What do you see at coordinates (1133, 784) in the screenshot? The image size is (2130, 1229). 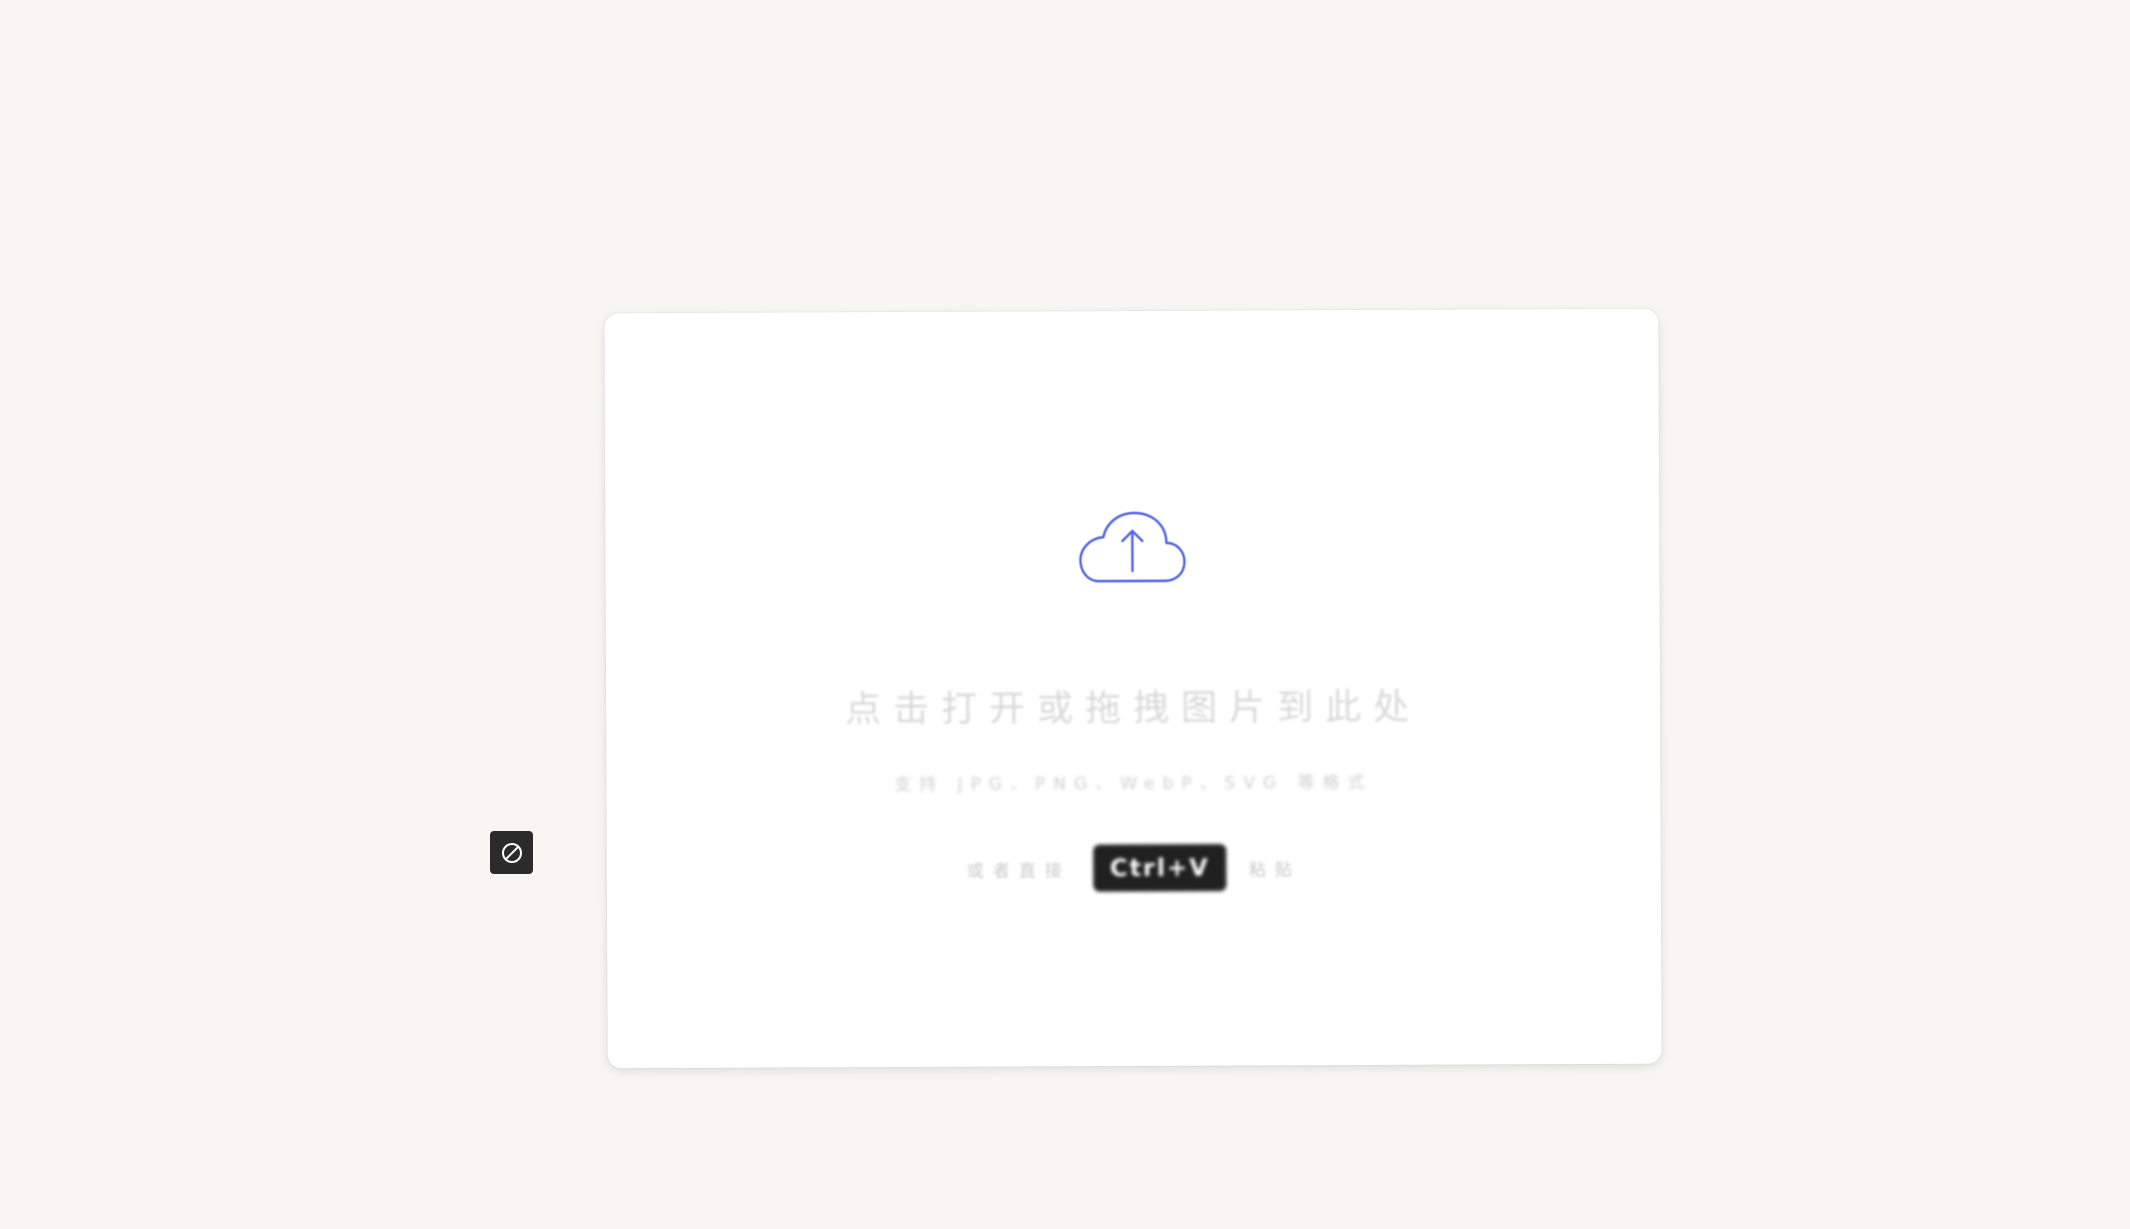 I see `supported-formats: 支持 JPG、PNG、WebP、SVG 等格式` at bounding box center [1133, 784].